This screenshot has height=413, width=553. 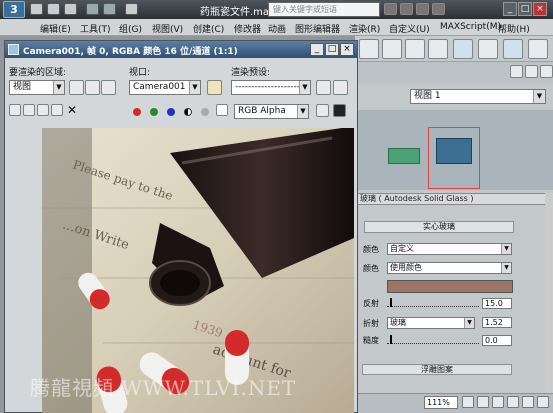 What do you see at coordinates (438, 9) in the screenshot?
I see `help-icon` at bounding box center [438, 9].